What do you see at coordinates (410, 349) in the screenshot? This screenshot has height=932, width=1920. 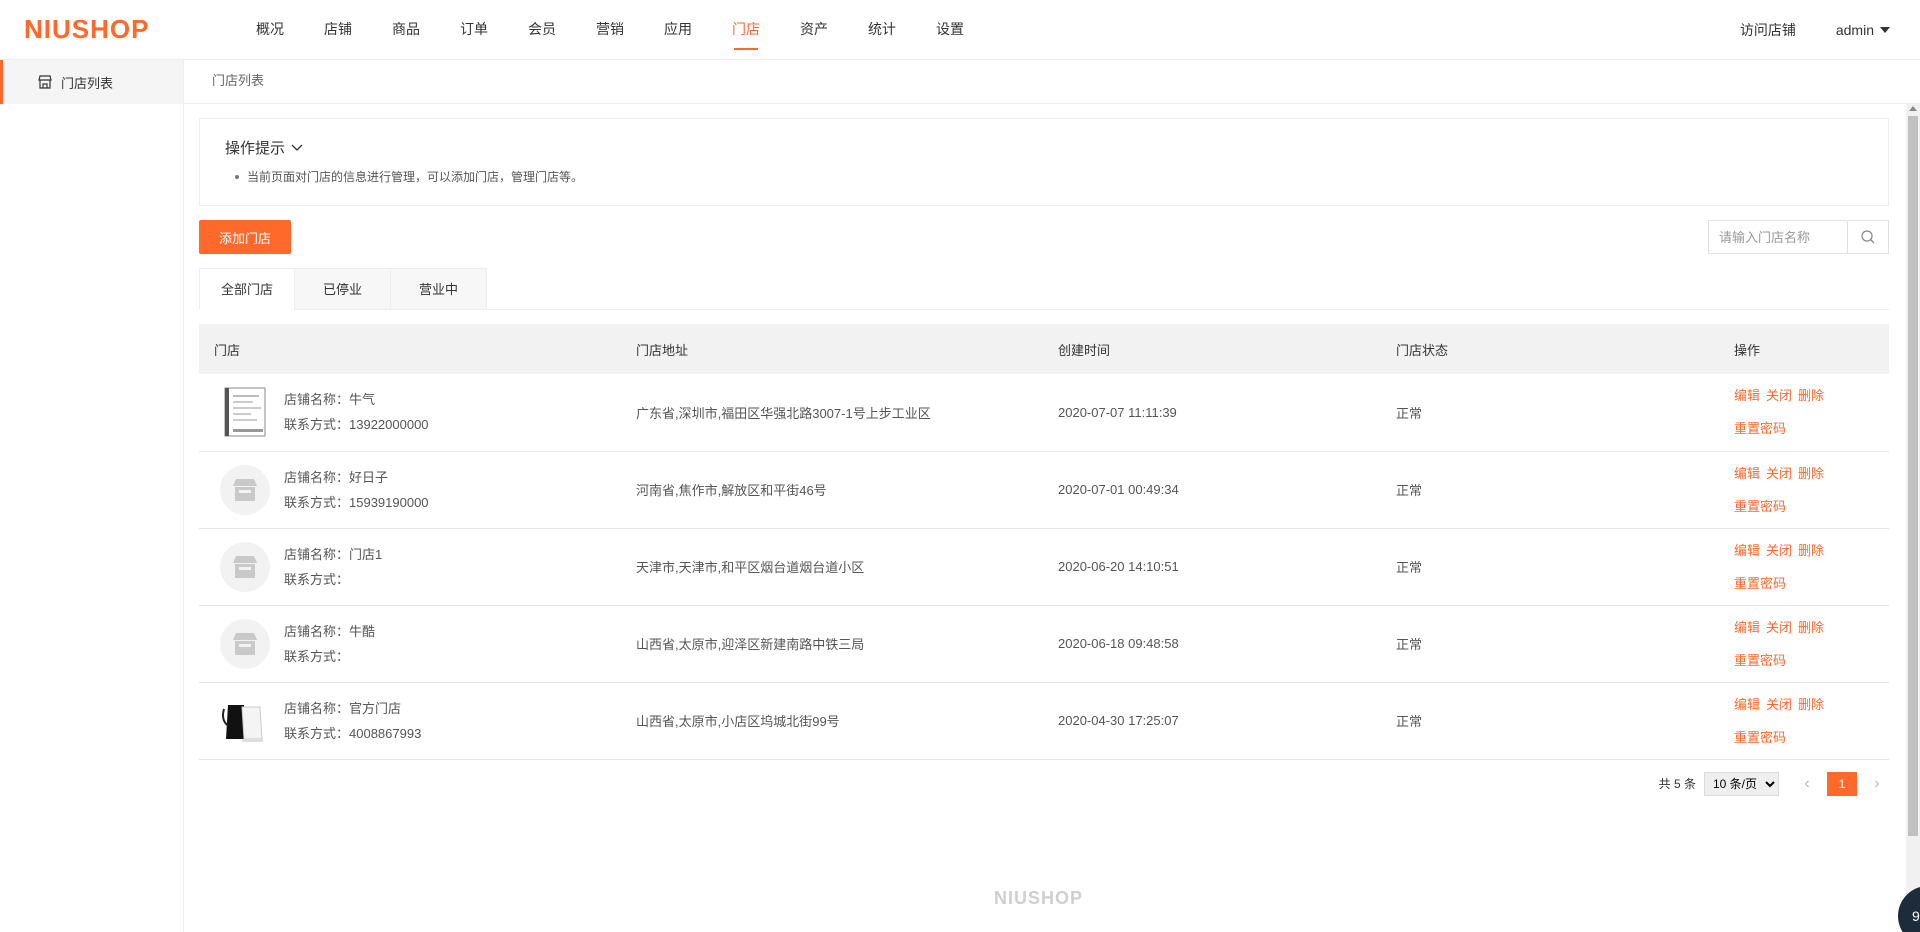 I see `col-store: 门店` at bounding box center [410, 349].